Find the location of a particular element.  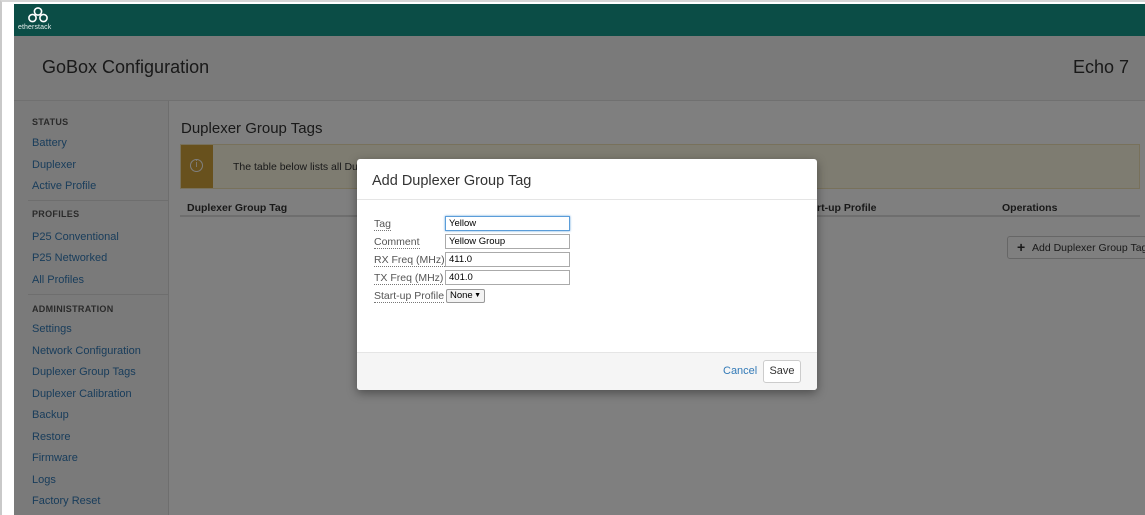

comment-label: Comment is located at coordinates (397, 242).